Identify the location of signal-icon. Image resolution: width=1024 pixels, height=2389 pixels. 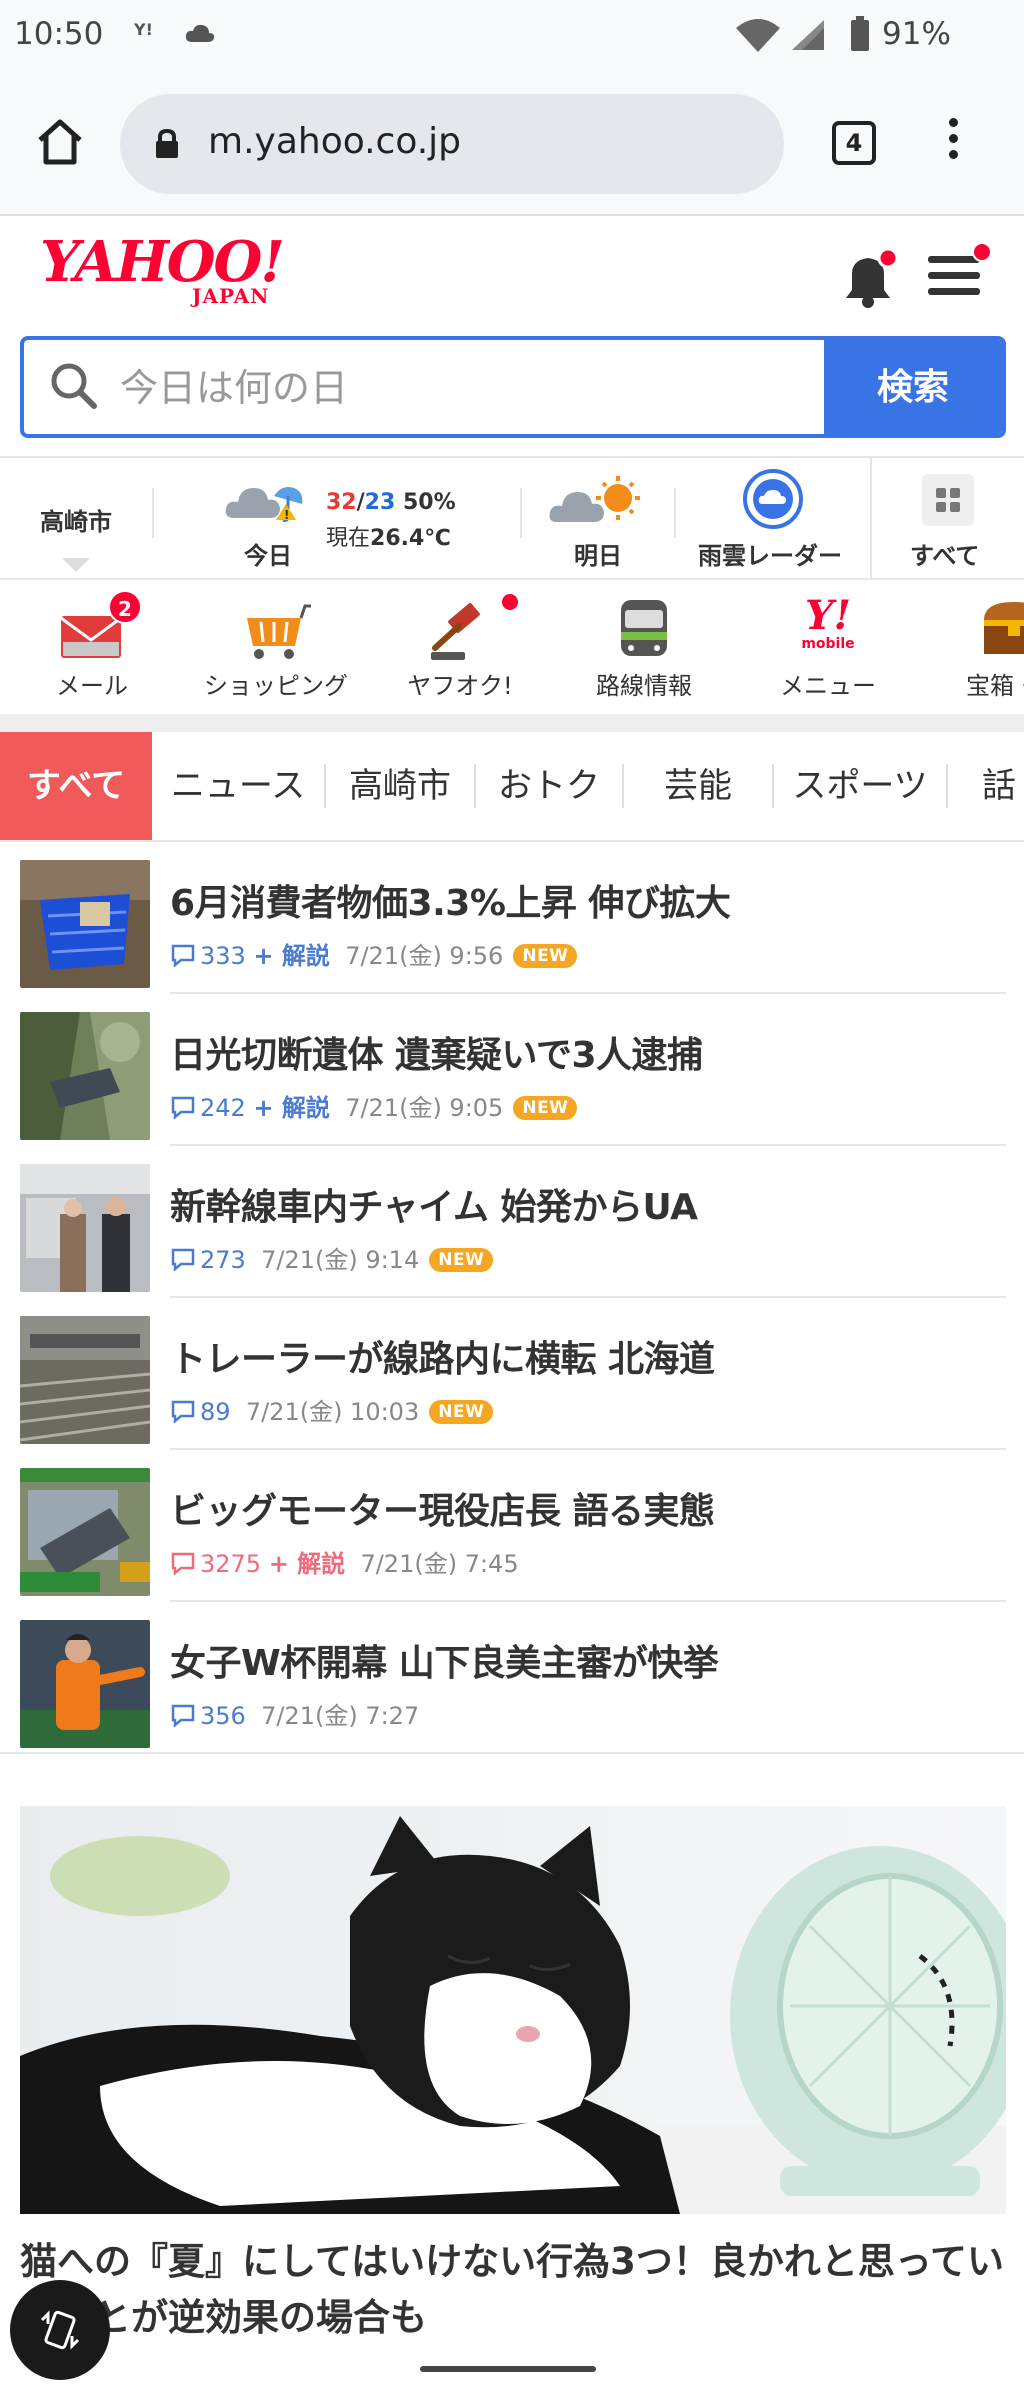
(808, 35).